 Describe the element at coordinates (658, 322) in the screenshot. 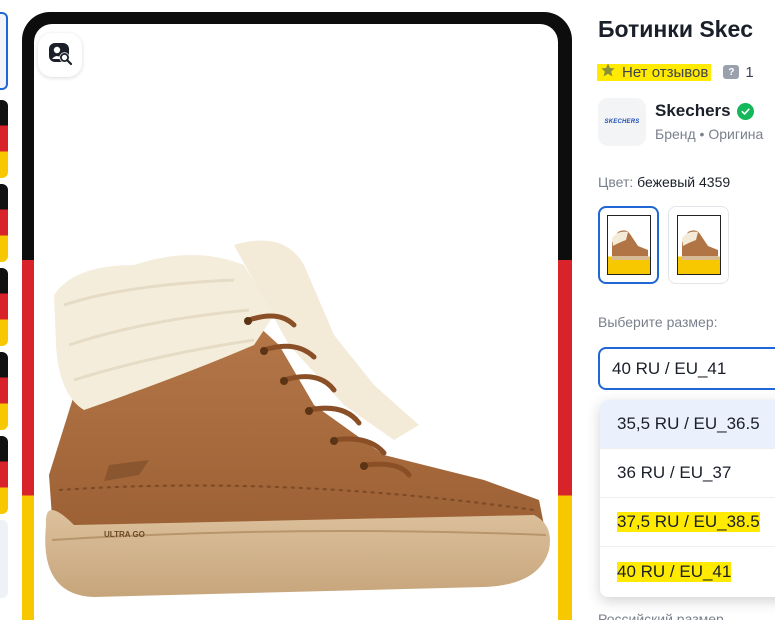

I see `size-label: Выберите размер:` at that location.